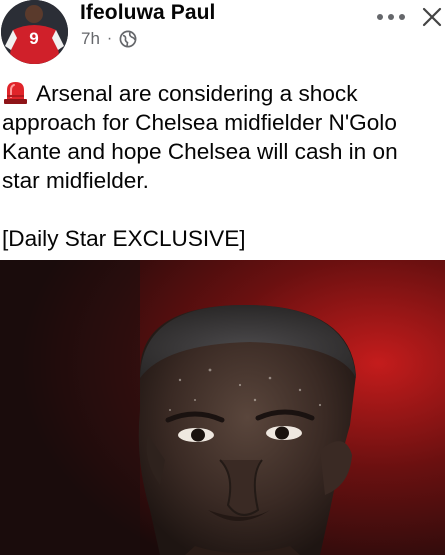  What do you see at coordinates (15, 93) in the screenshot?
I see `siren-icon` at bounding box center [15, 93].